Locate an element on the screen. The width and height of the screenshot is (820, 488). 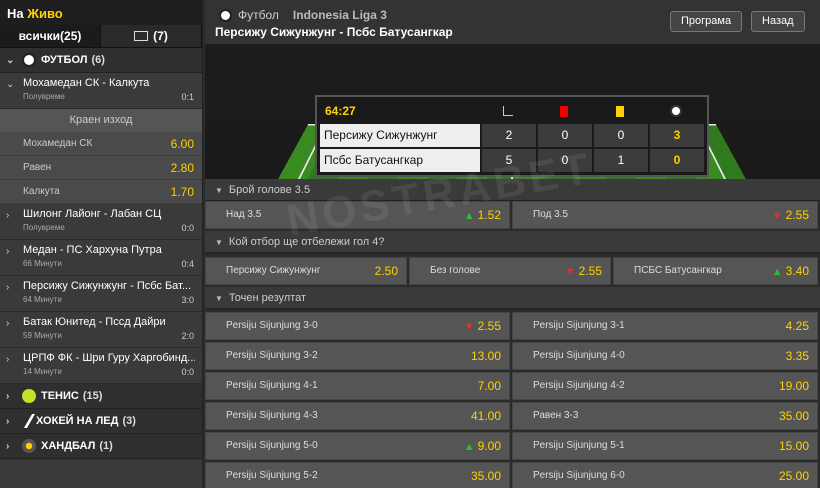
odds-cell: Persiju Sijunjung 4-3 41.00 is located at coordinates (357, 416).